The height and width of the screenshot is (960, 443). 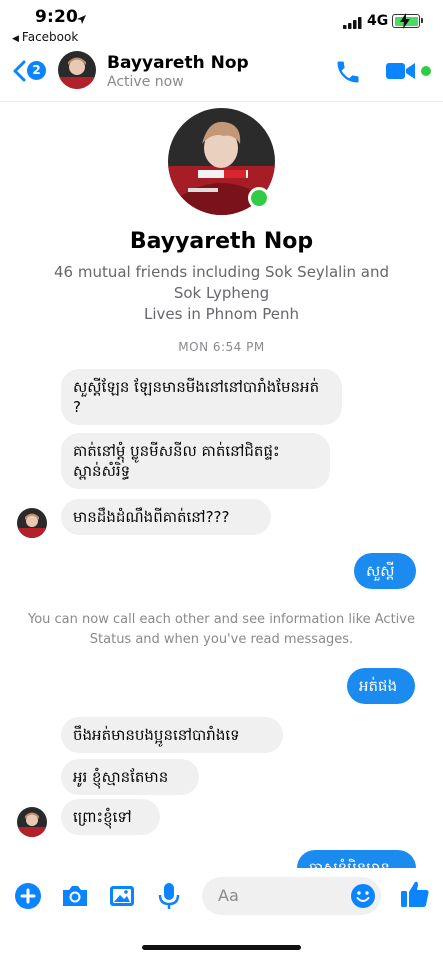 I want to click on message-bubble-incoming: ព្រោះខ្ញុំទៅ, so click(x=110, y=817).